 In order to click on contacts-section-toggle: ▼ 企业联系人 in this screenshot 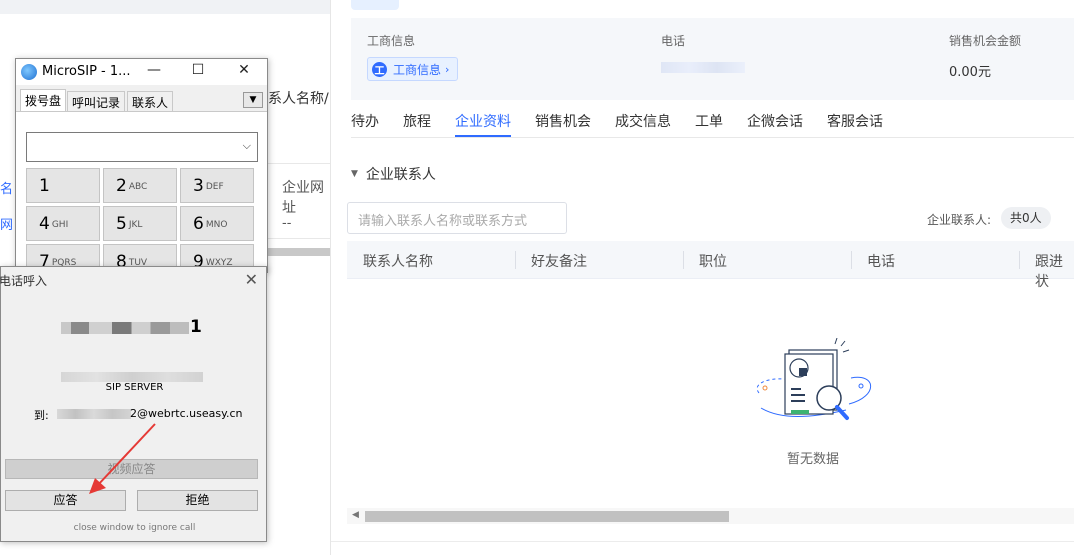, I will do `click(393, 174)`.